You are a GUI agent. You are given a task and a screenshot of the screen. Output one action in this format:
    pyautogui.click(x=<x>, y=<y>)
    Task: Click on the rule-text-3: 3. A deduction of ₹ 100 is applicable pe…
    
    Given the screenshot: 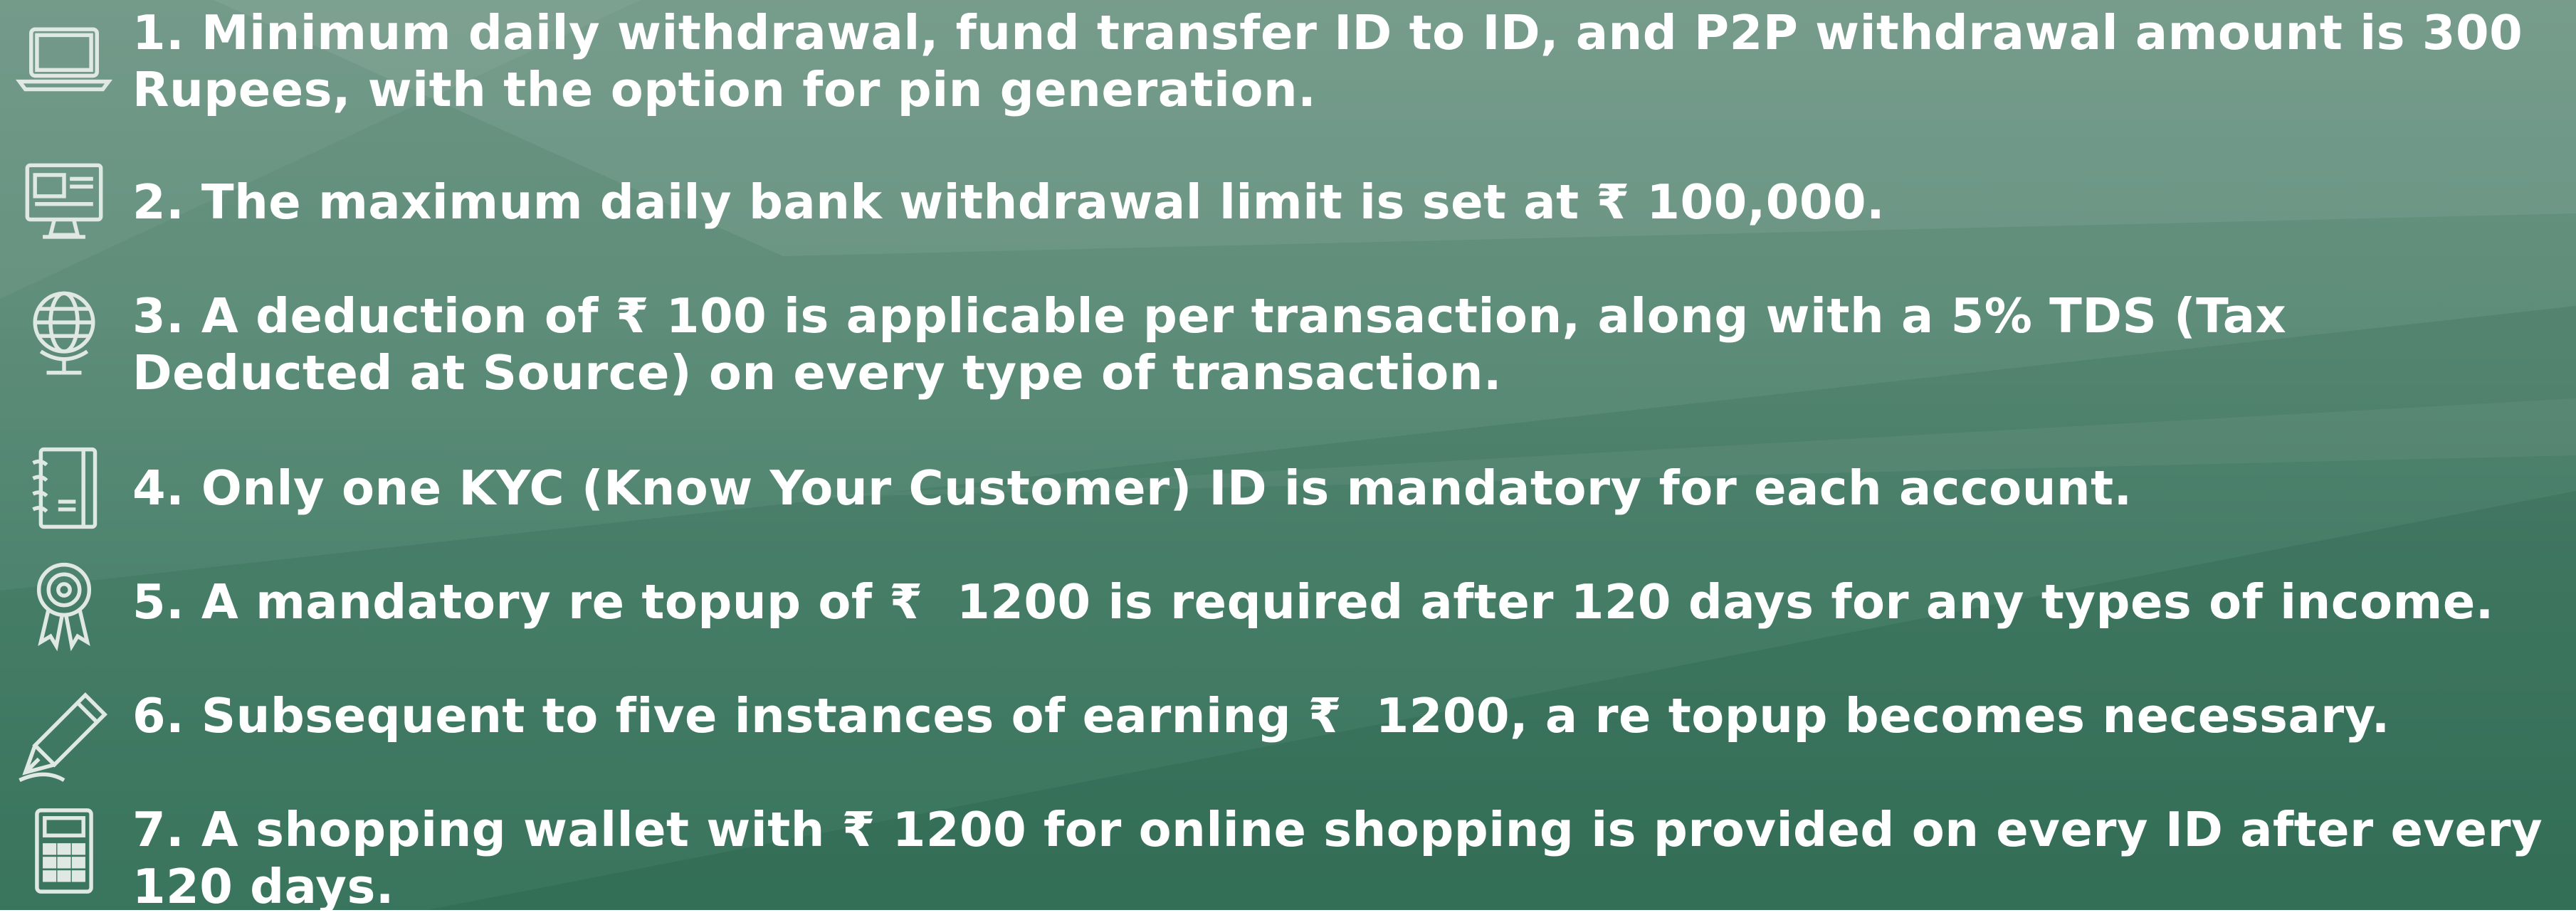 What is the action you would take?
    pyautogui.click(x=1217, y=344)
    